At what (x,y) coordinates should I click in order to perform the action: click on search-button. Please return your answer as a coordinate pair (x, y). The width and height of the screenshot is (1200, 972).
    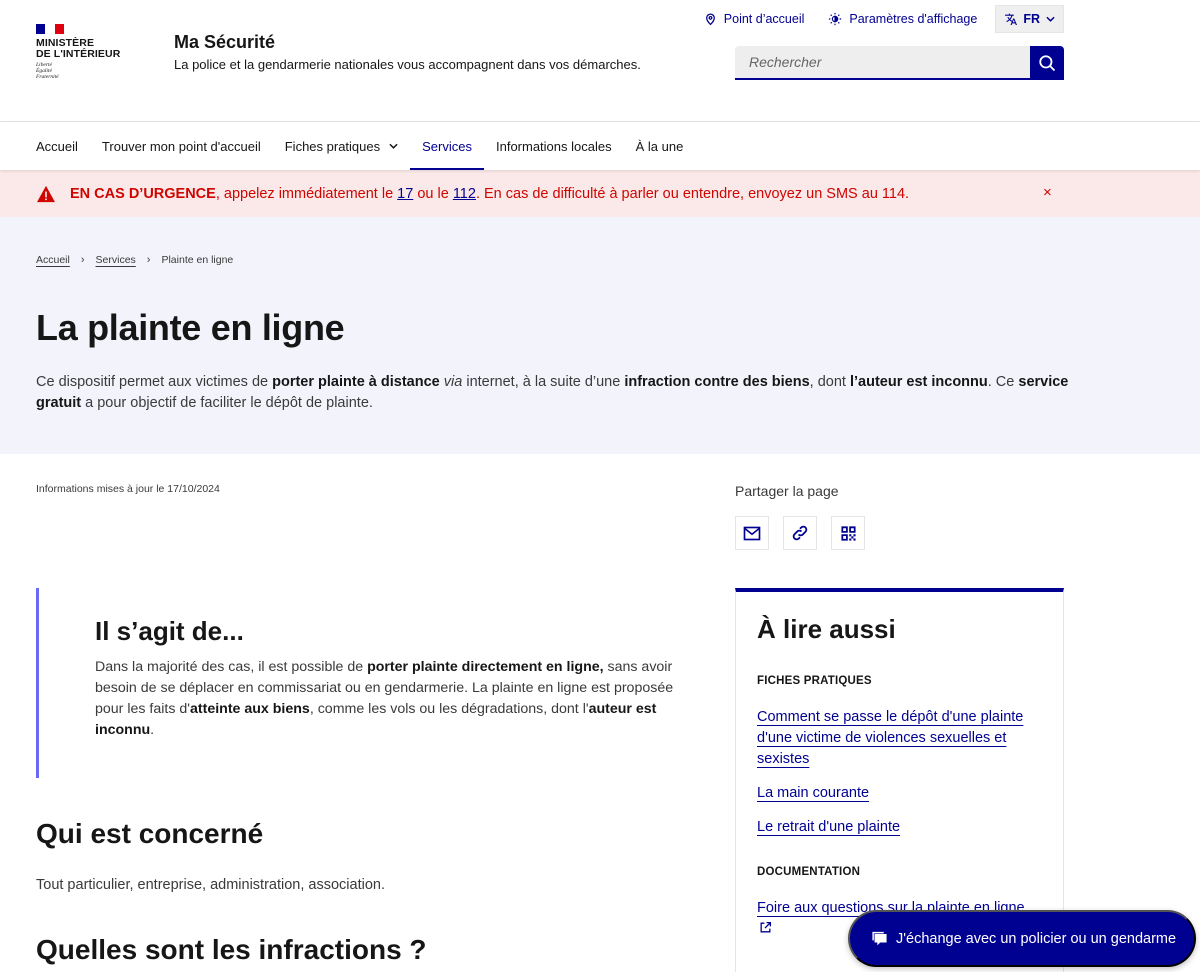
    Looking at the image, I should click on (1047, 63).